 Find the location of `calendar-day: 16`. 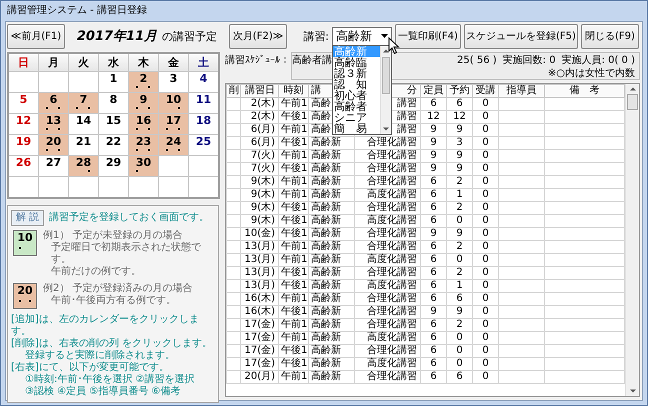

calendar-day: 16 is located at coordinates (143, 124).